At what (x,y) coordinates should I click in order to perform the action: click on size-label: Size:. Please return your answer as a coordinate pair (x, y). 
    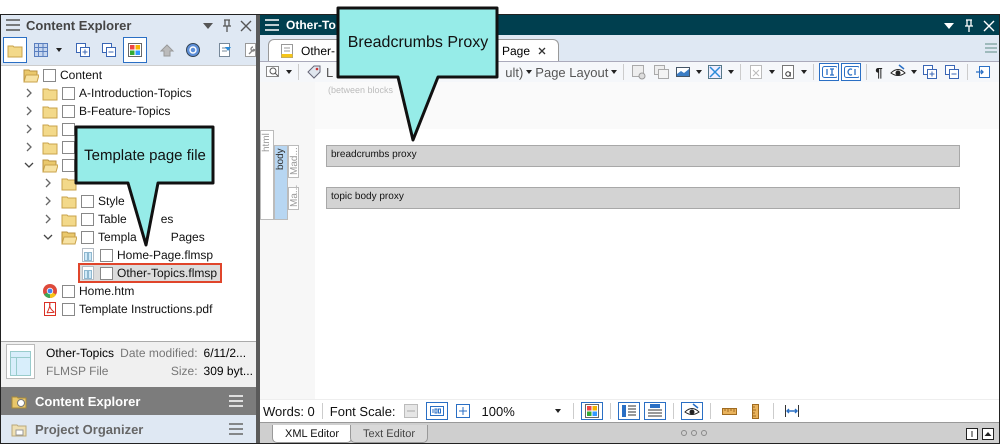
    Looking at the image, I should click on (184, 371).